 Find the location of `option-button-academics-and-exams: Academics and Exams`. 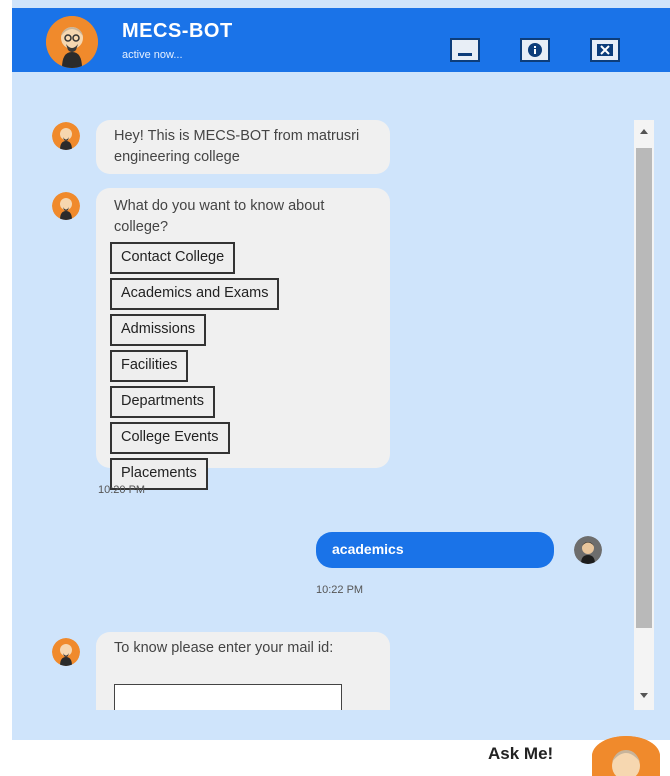

option-button-academics-and-exams: Academics and Exams is located at coordinates (195, 294).